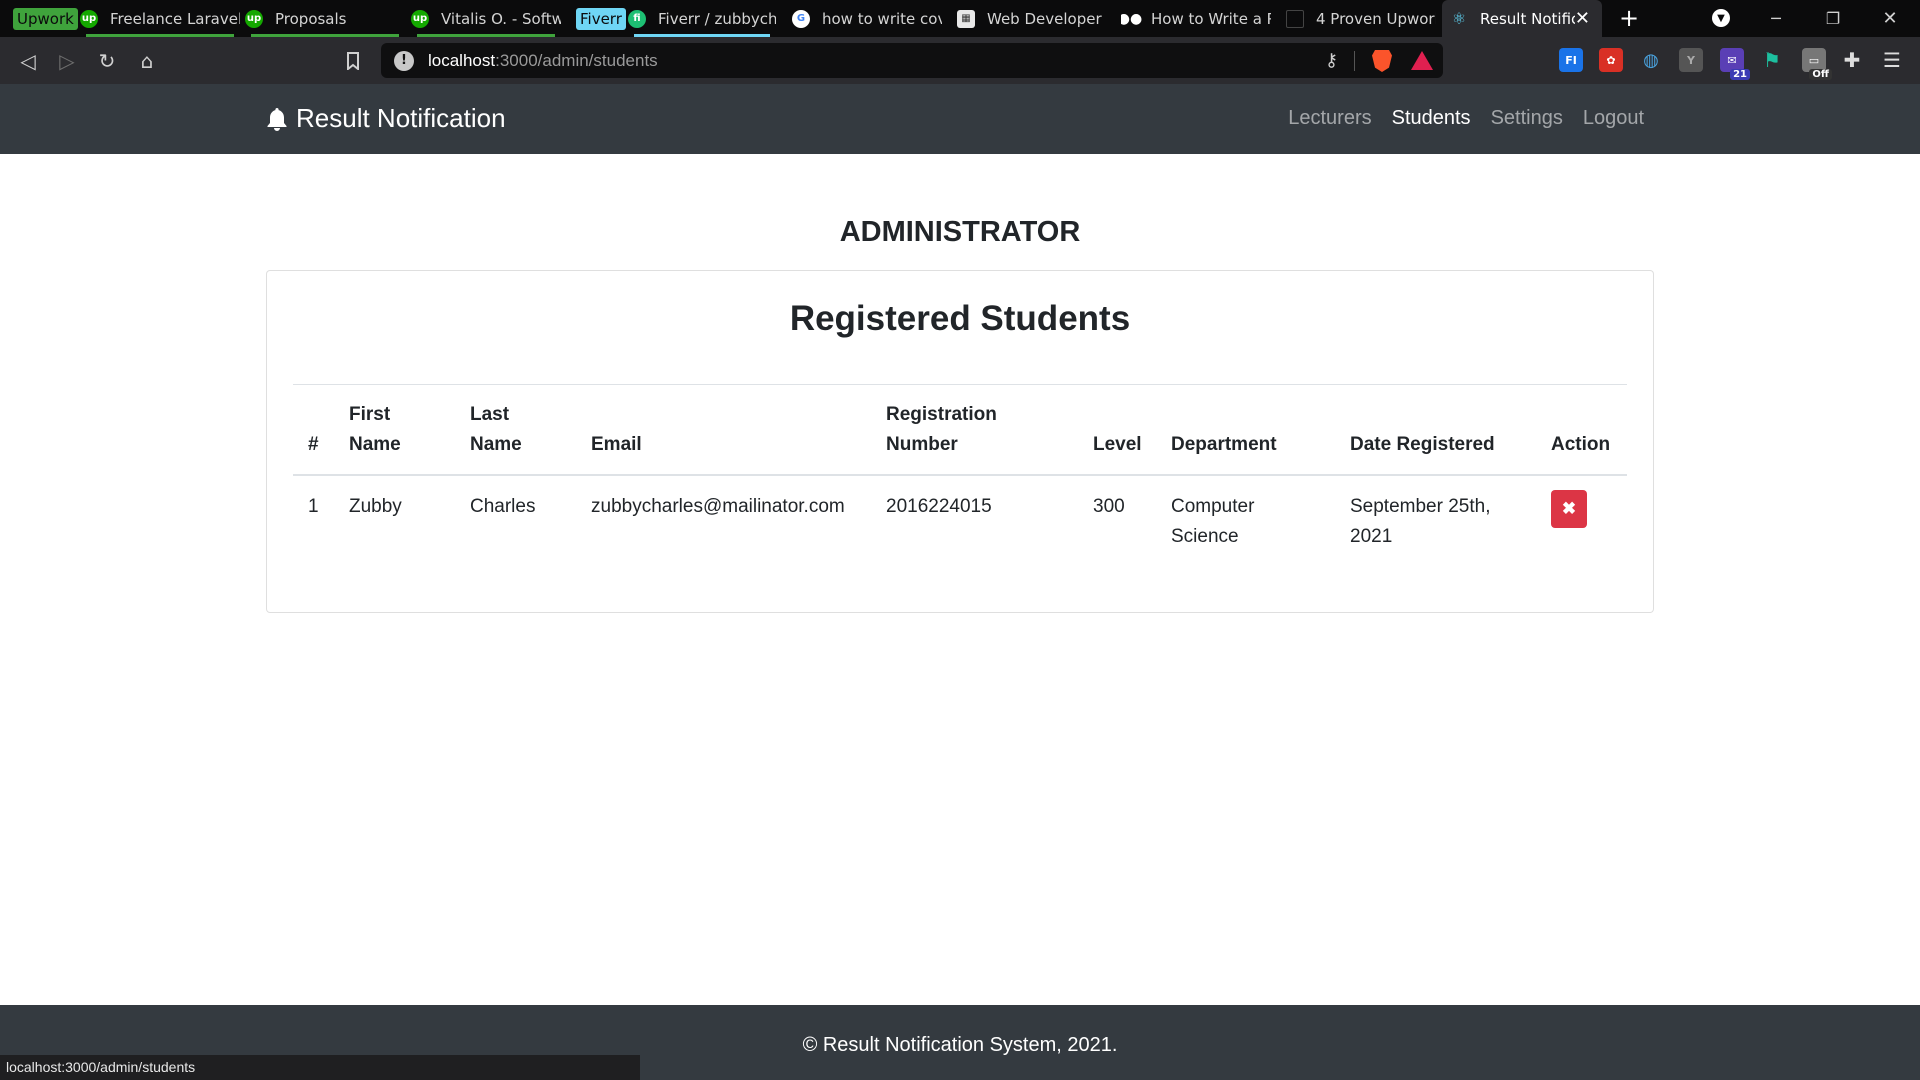 This screenshot has height=1080, width=1920. I want to click on header-department: Department, so click(1260, 432).